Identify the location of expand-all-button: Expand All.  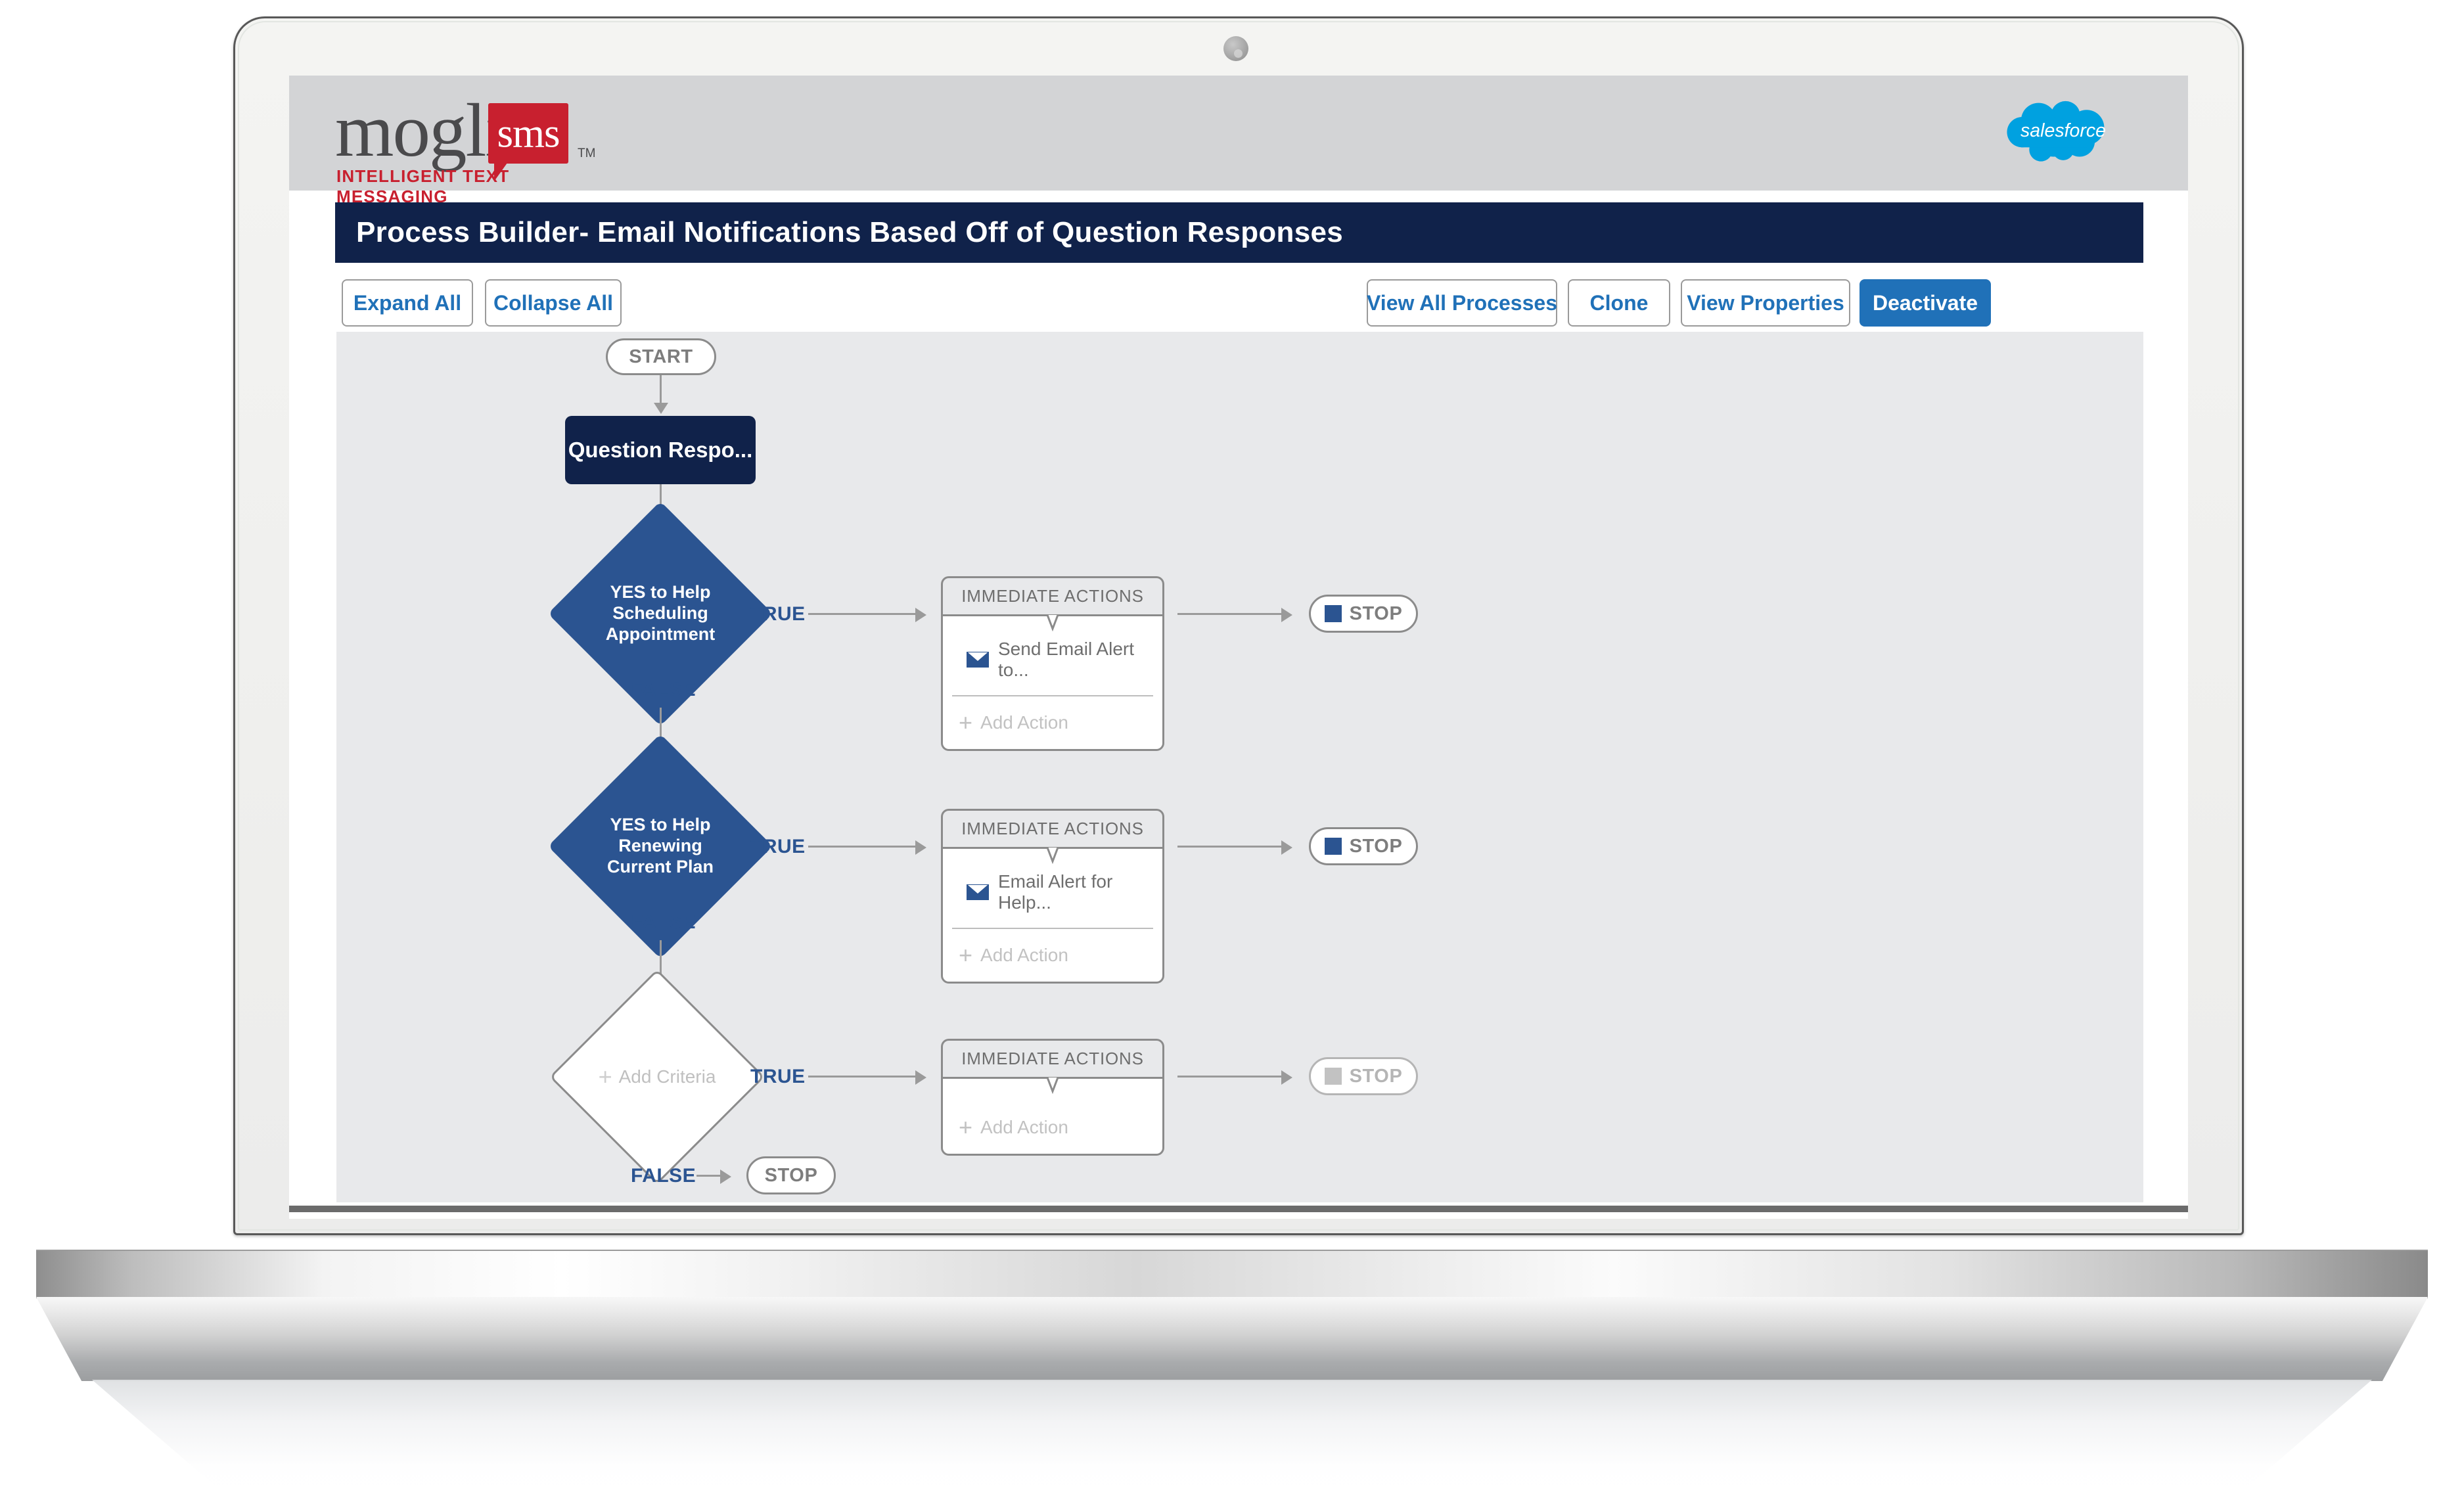
(408, 303).